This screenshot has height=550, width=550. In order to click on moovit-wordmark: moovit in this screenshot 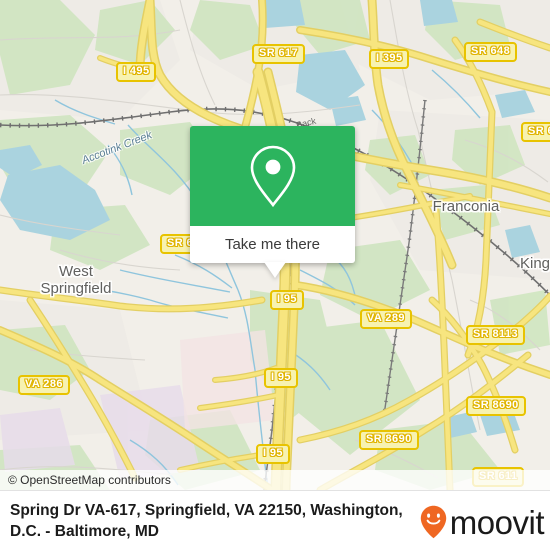, I will do `click(497, 522)`.